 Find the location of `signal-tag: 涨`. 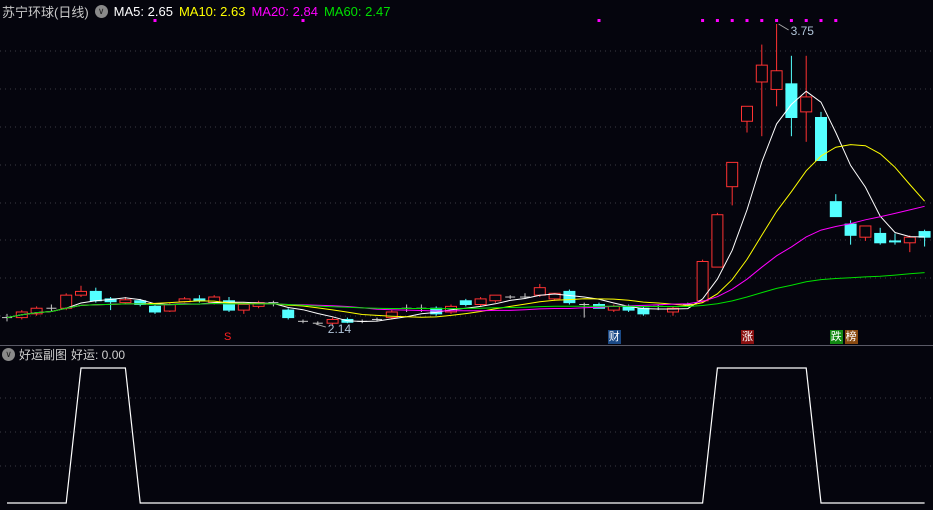

signal-tag: 涨 is located at coordinates (747, 337).